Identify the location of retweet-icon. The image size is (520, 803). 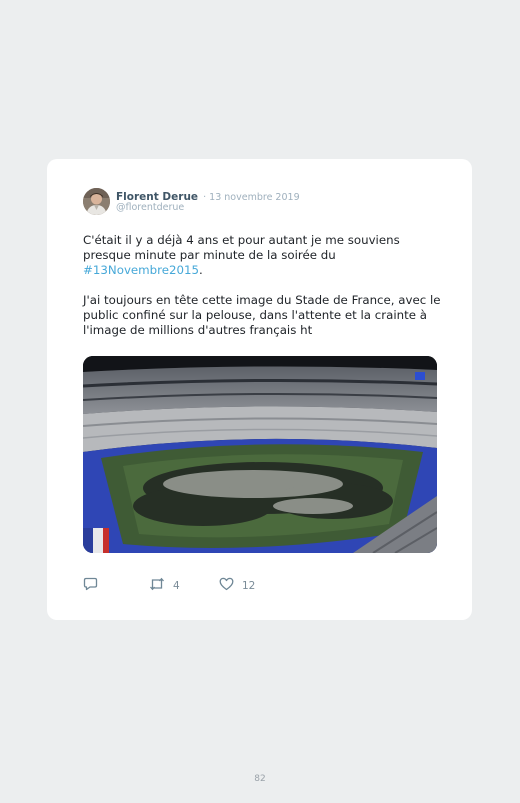
(157, 585).